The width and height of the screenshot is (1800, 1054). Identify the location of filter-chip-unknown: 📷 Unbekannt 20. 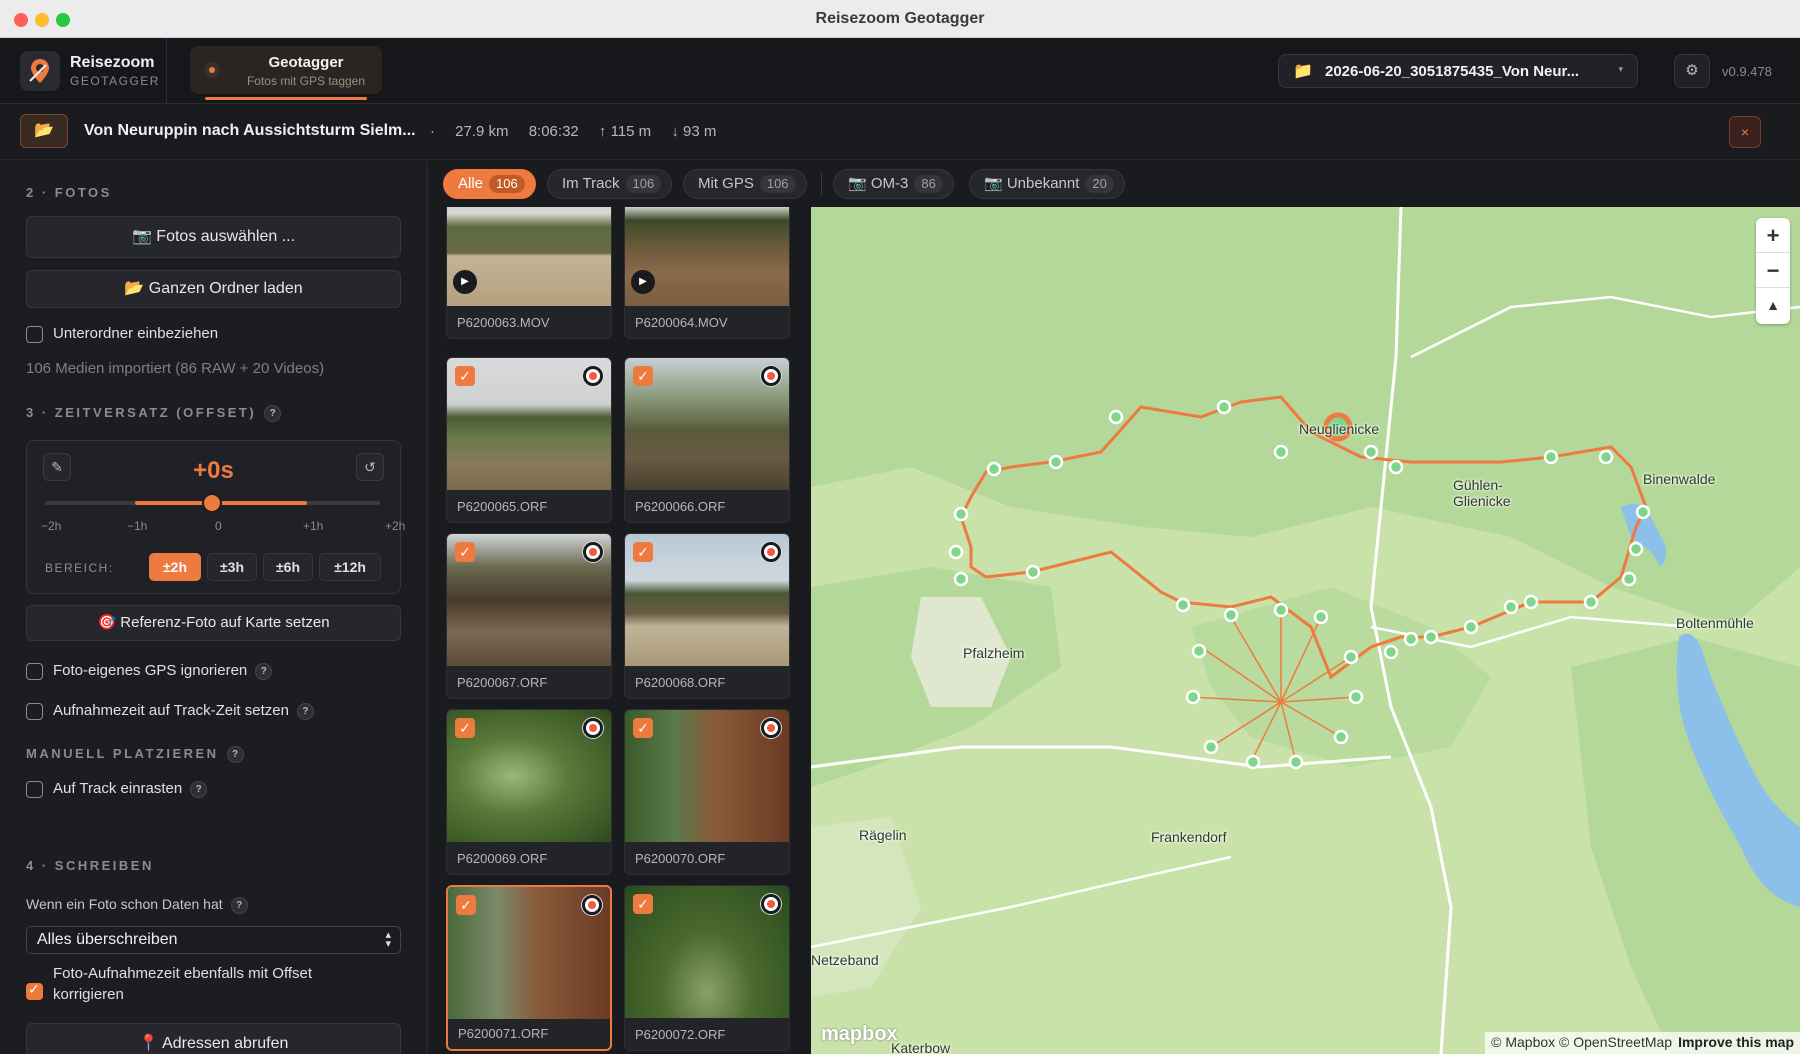
(1047, 184).